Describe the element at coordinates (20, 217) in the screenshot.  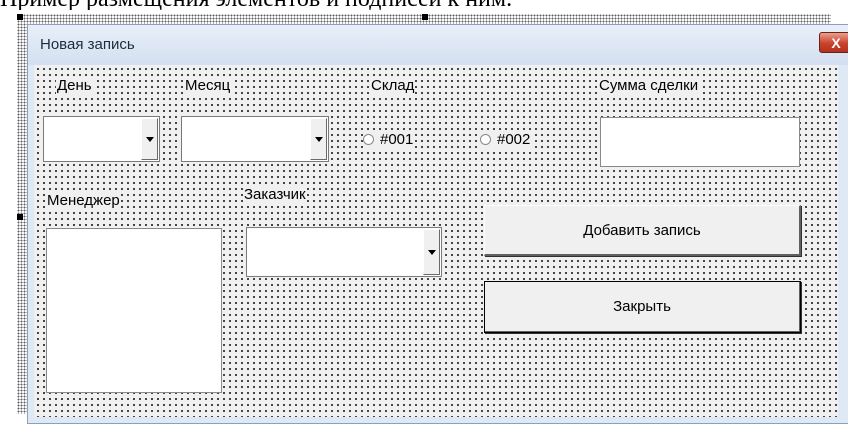
I see `resize-handle-middle-left` at that location.